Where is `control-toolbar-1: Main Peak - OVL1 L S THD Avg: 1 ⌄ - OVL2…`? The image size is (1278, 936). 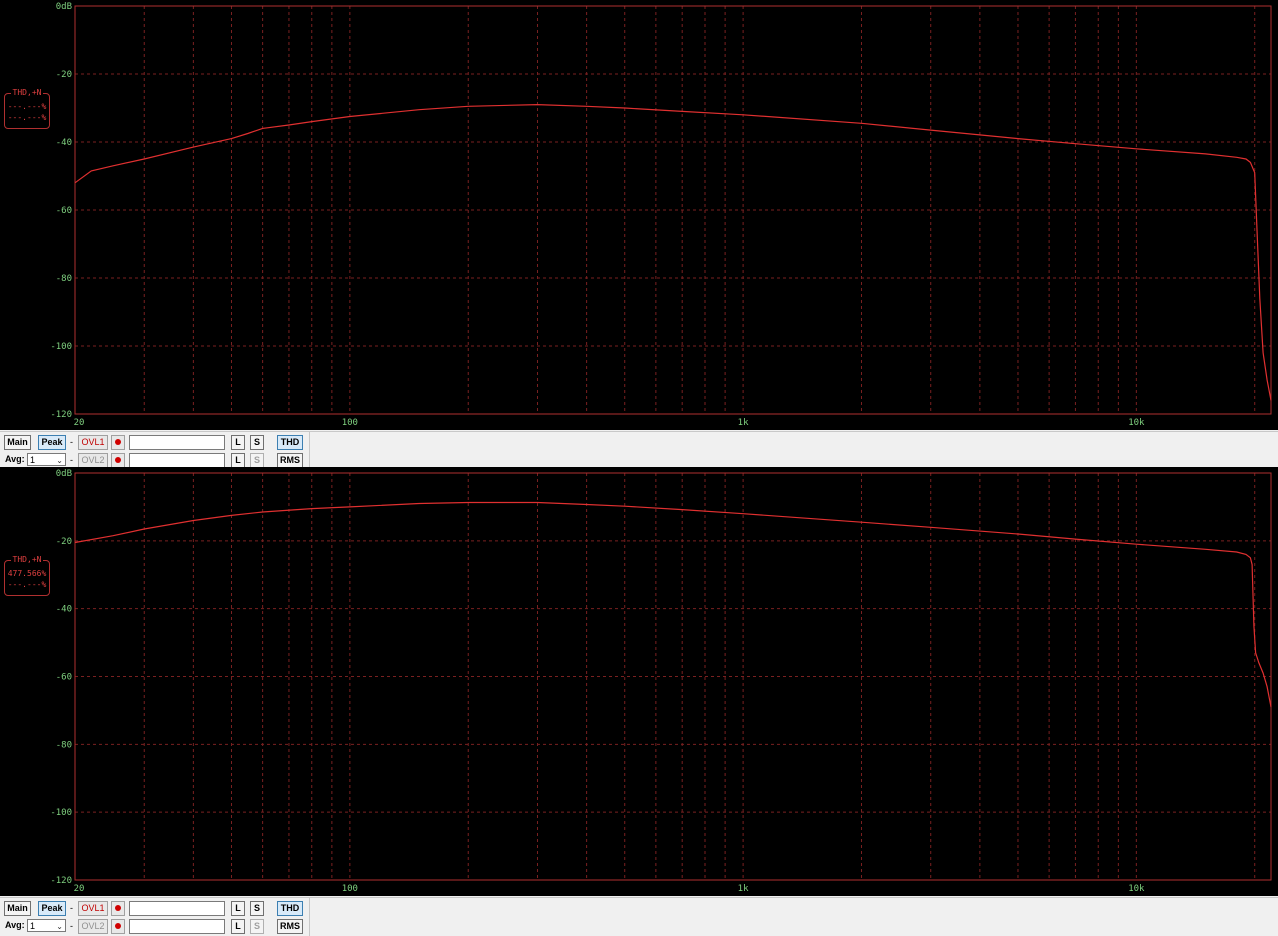
control-toolbar-1: Main Peak - OVL1 L S THD Avg: 1 ⌄ - OVL2… is located at coordinates (639, 450).